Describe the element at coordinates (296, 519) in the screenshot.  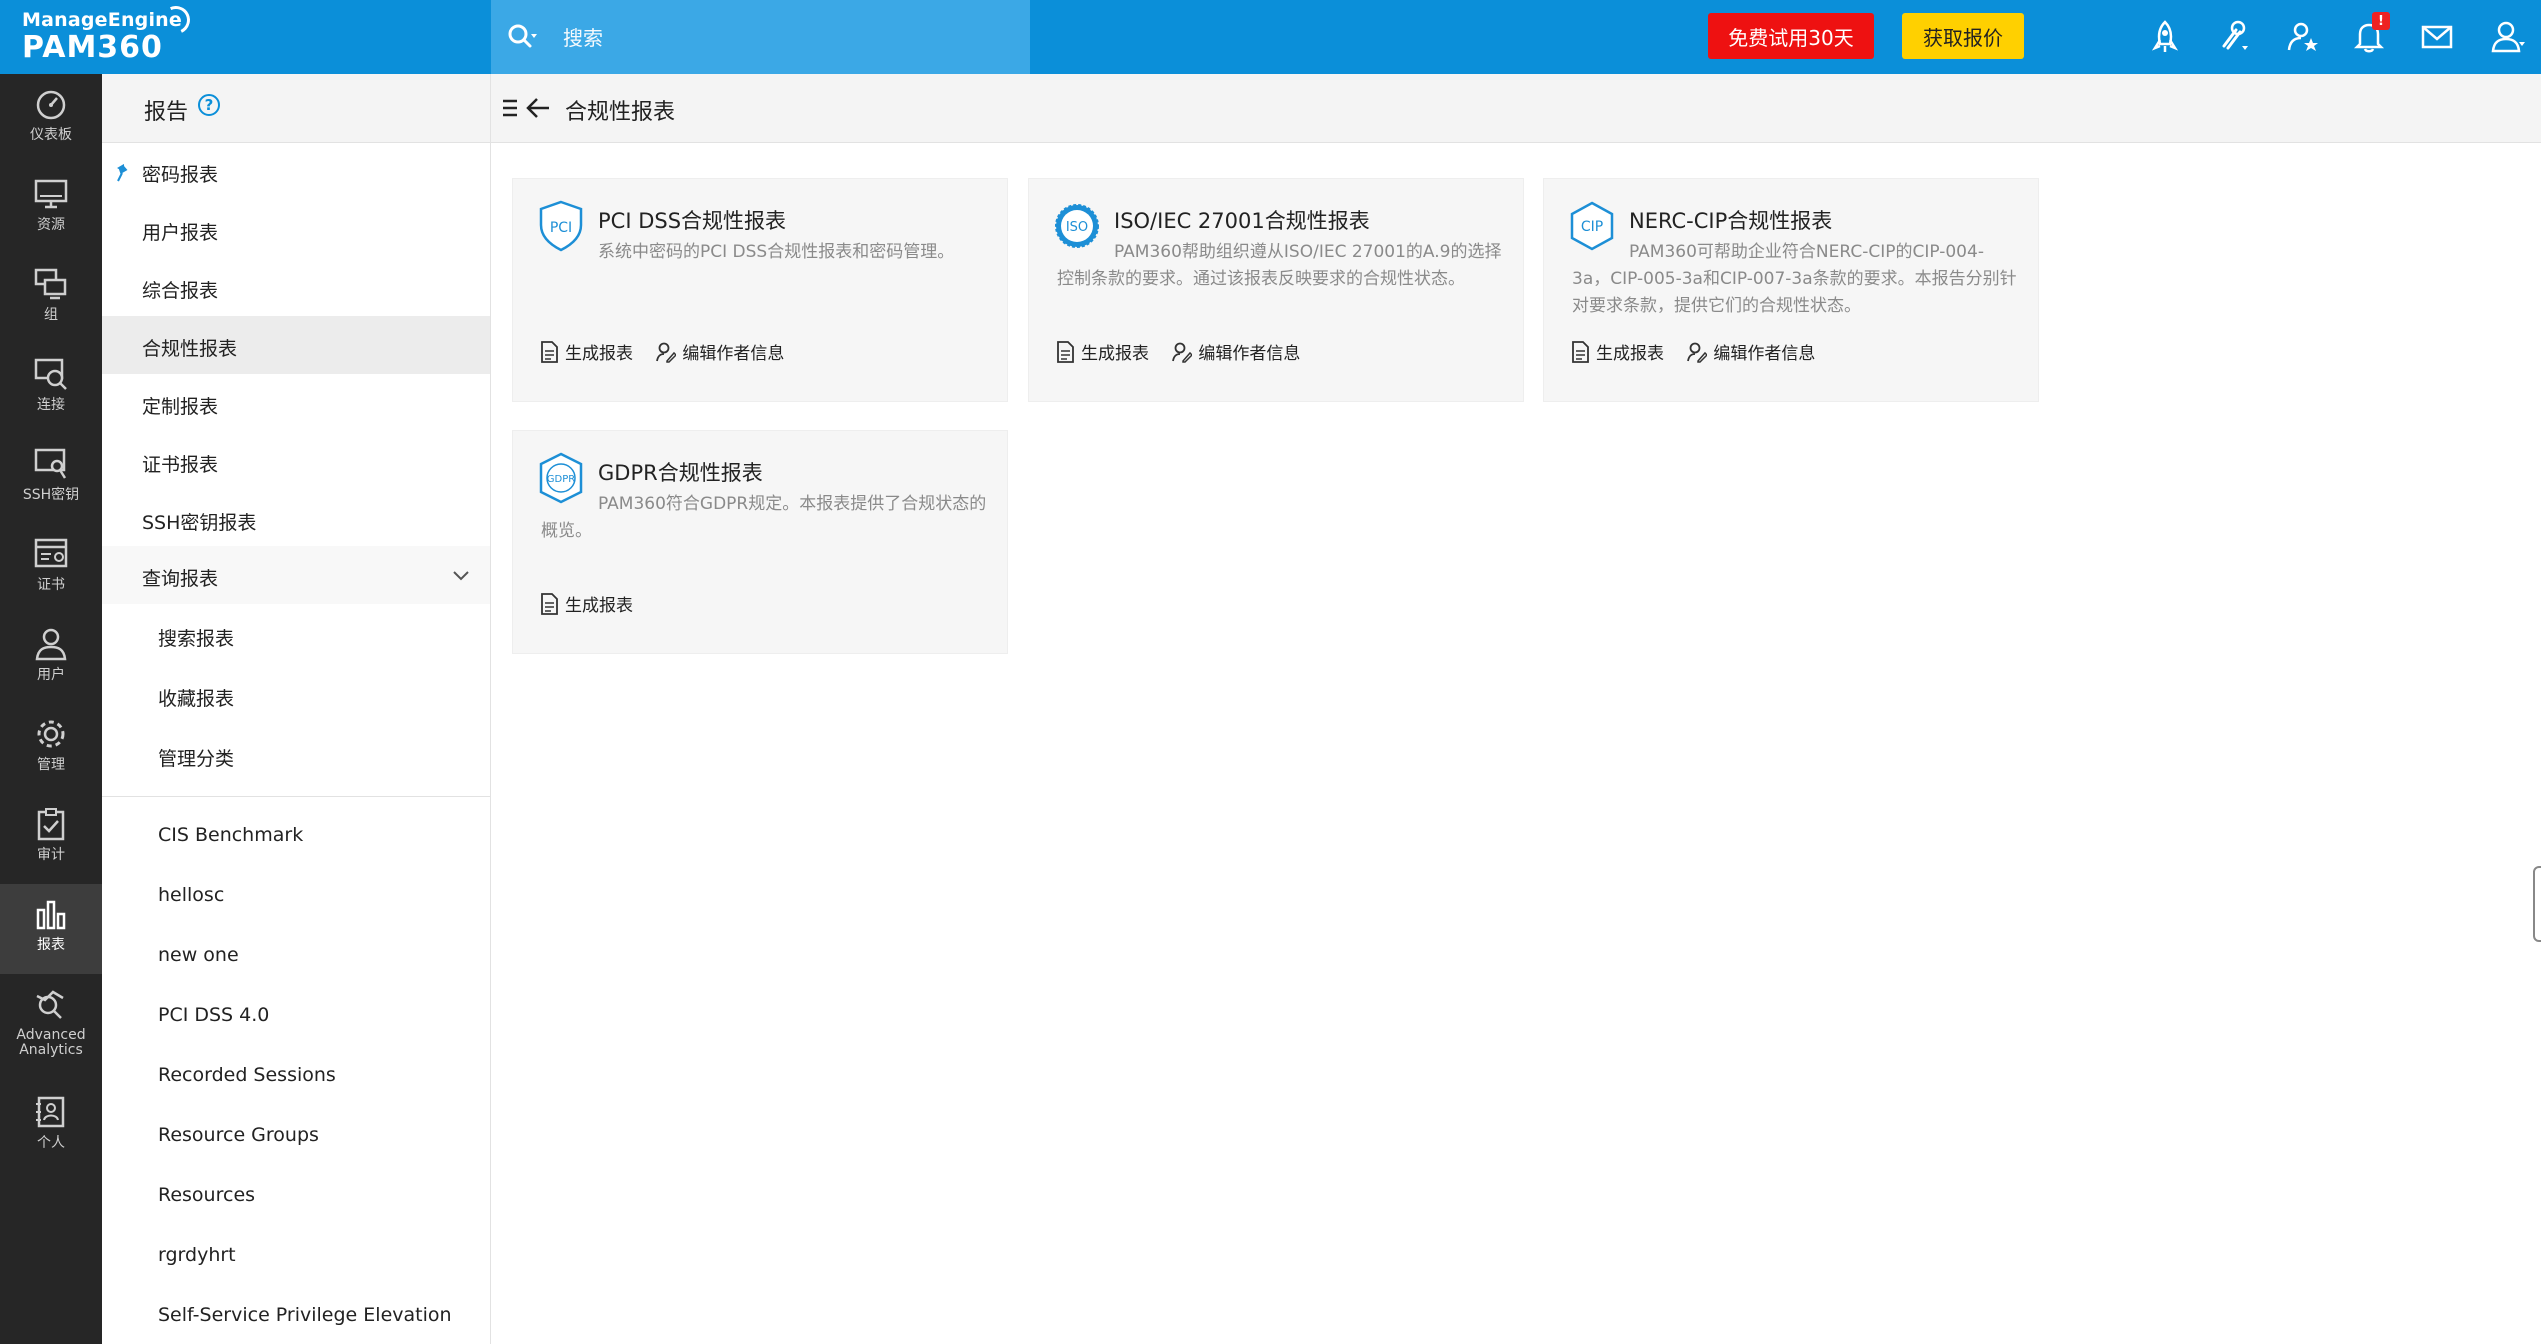
I see `sidebar-item-ssh-key-reports: SSH密钥报表` at that location.